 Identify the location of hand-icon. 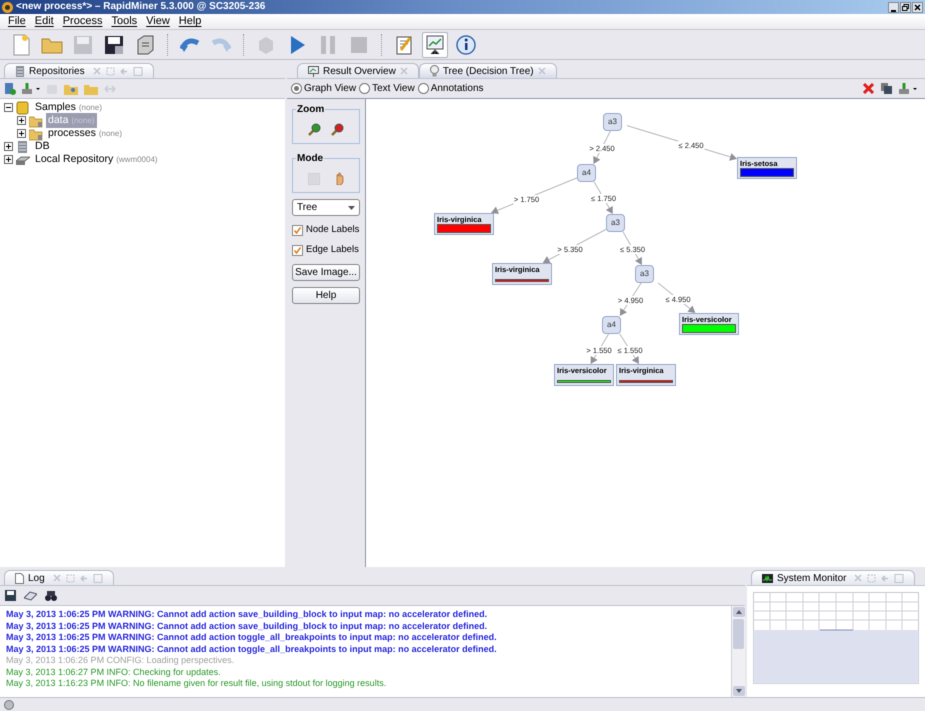
(339, 178).